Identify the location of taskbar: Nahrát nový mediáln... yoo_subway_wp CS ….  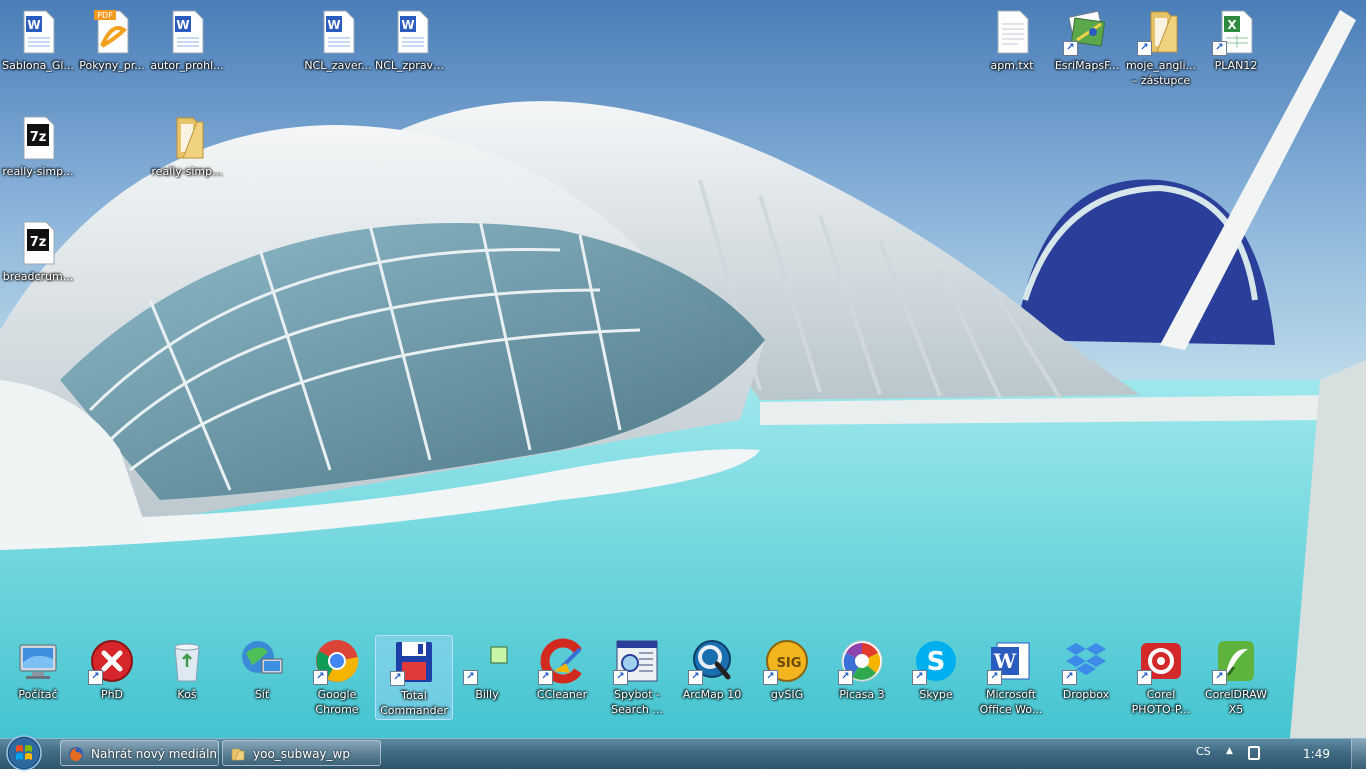
(683, 753).